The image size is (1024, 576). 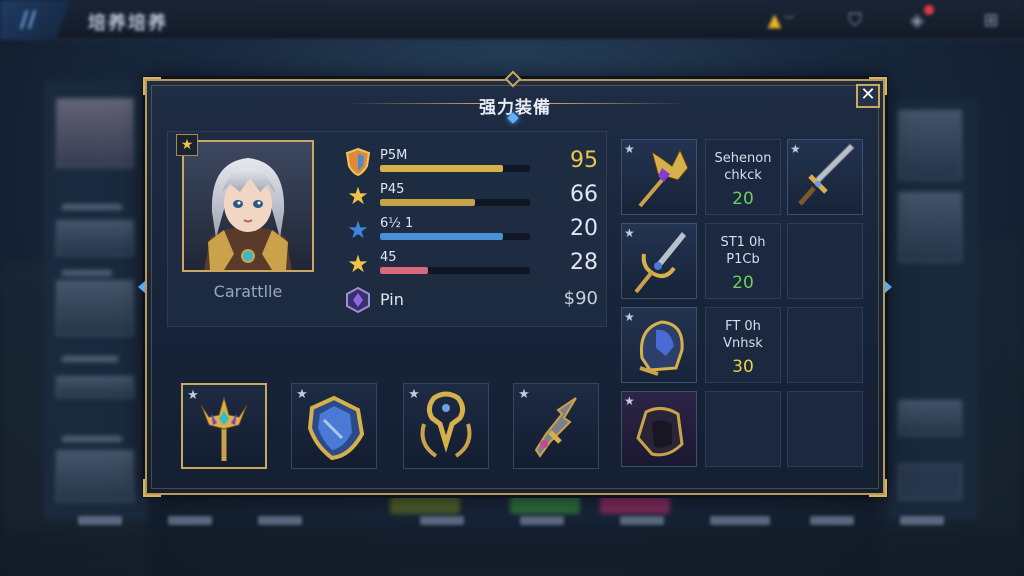 I want to click on inventory-info-cell: Sehenon chkck 20, so click(x=743, y=177).